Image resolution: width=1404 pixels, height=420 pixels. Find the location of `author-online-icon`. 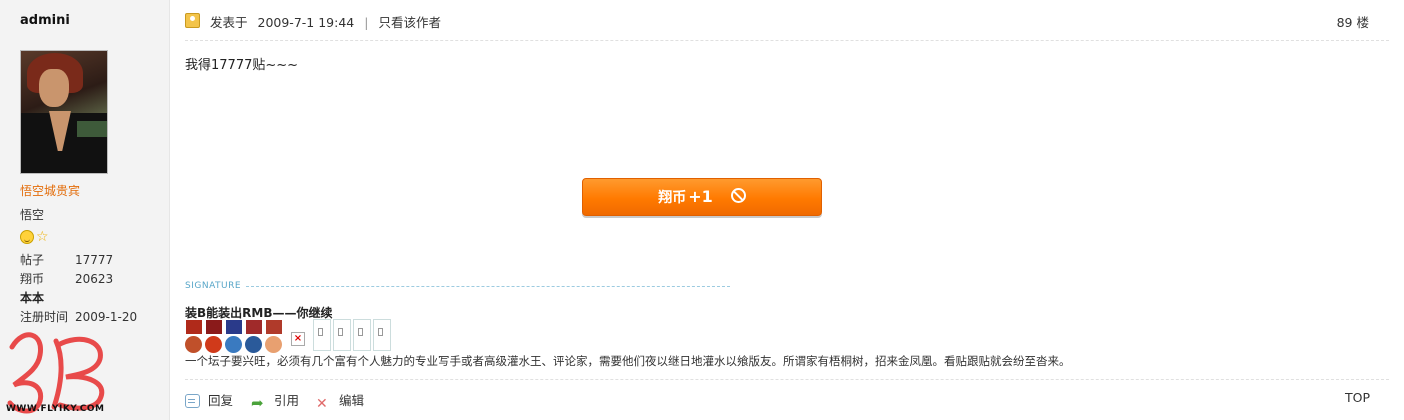

author-online-icon is located at coordinates (192, 20).